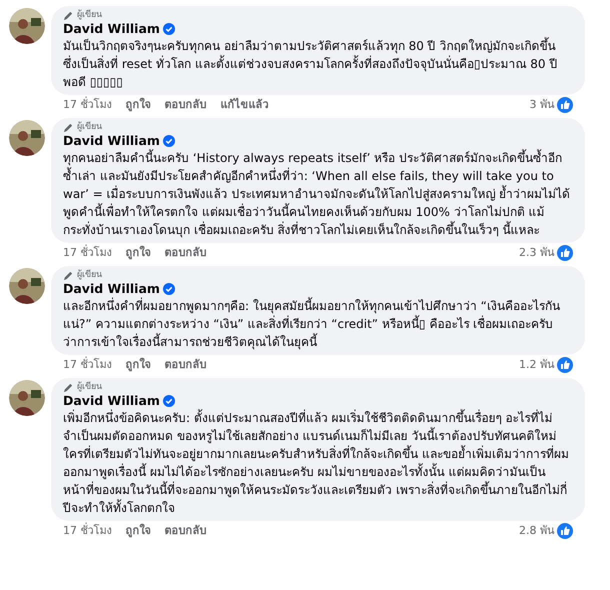 This screenshot has height=590, width=610. I want to click on comment-text: และอีกหนึ่งคำที่ผมอยากพูดมากๆคือ: ในยุคสมัยนี้ผมอยากให้ทุกคนเข้าไปศึกษาว่า “เงินคืออะไรกันแน่?” ความแตกต่างระหว่าง “เงิน” และสิ่งที่เรียกว่า “credit” หรือหนี้▯ คืออะไร เชื่อผมเถอะครับว่าการเข้าใจเรื่องนี้สามารถช่วยชีวิตคุณได้ในยุคนี้, so click(312, 324).